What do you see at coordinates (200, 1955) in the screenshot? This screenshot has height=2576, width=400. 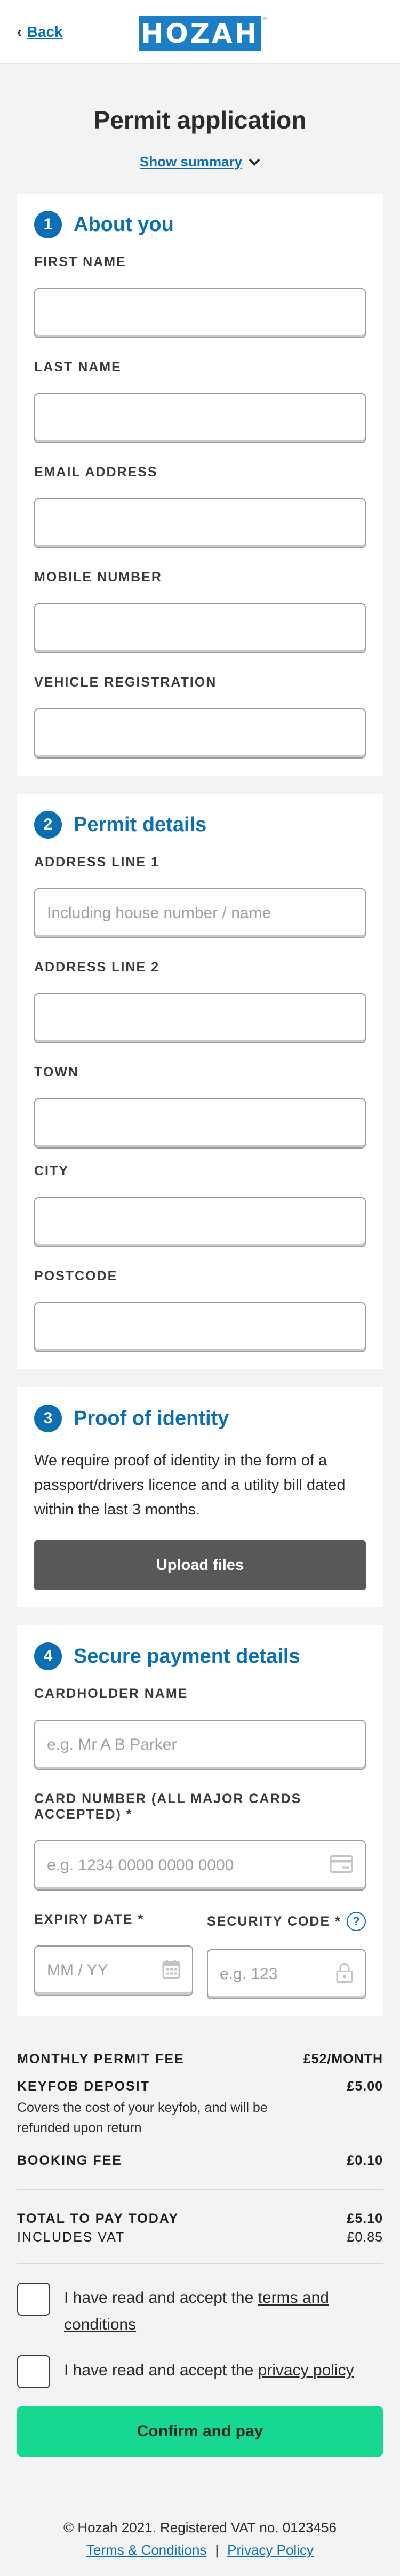 I see `expiry-security-row: EXPIRY DATE * SECURITY CODE * ?` at bounding box center [200, 1955].